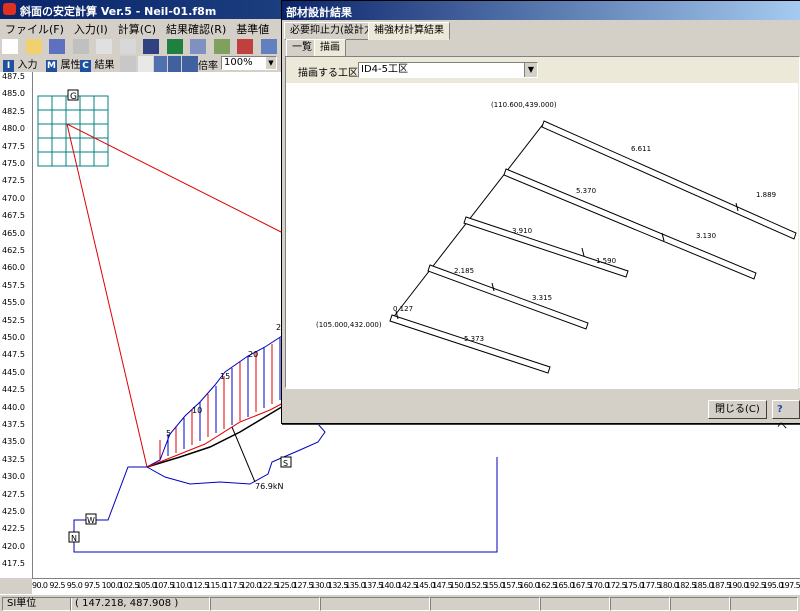  Describe the element at coordinates (253, 354) in the screenshot. I see `slice-label-20: 20` at that location.